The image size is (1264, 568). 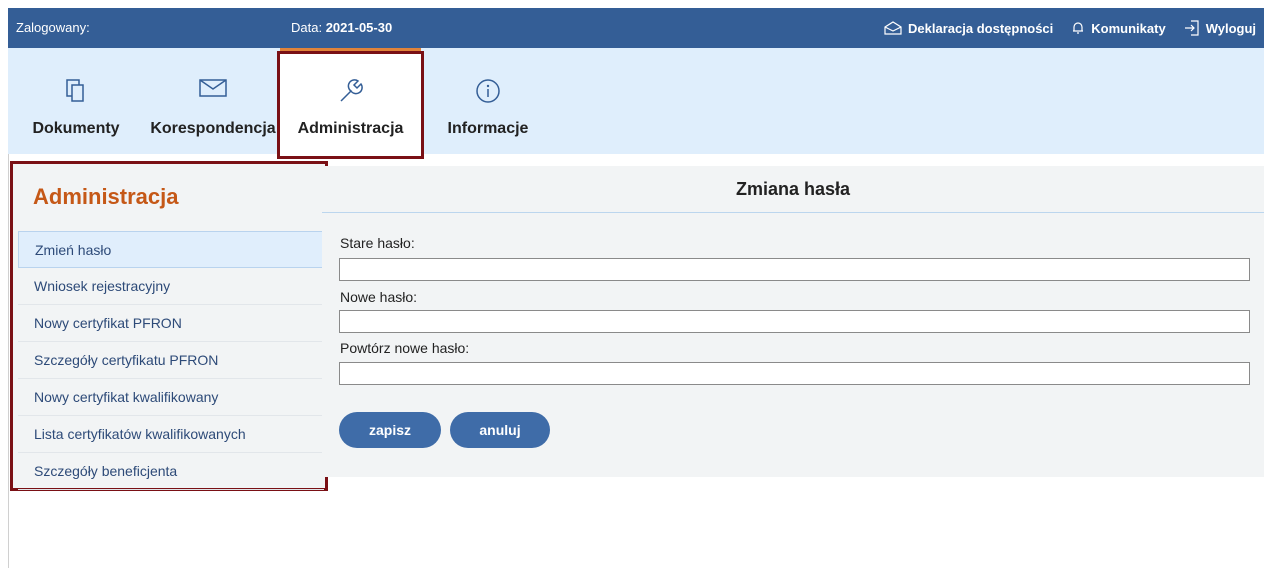 I want to click on tab-correspondence: Korespondencja, so click(x=213, y=101).